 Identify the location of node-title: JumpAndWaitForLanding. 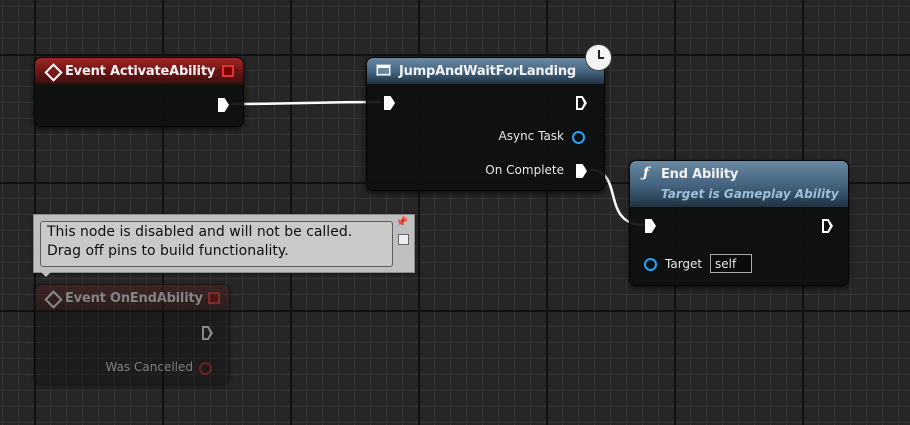
(488, 71).